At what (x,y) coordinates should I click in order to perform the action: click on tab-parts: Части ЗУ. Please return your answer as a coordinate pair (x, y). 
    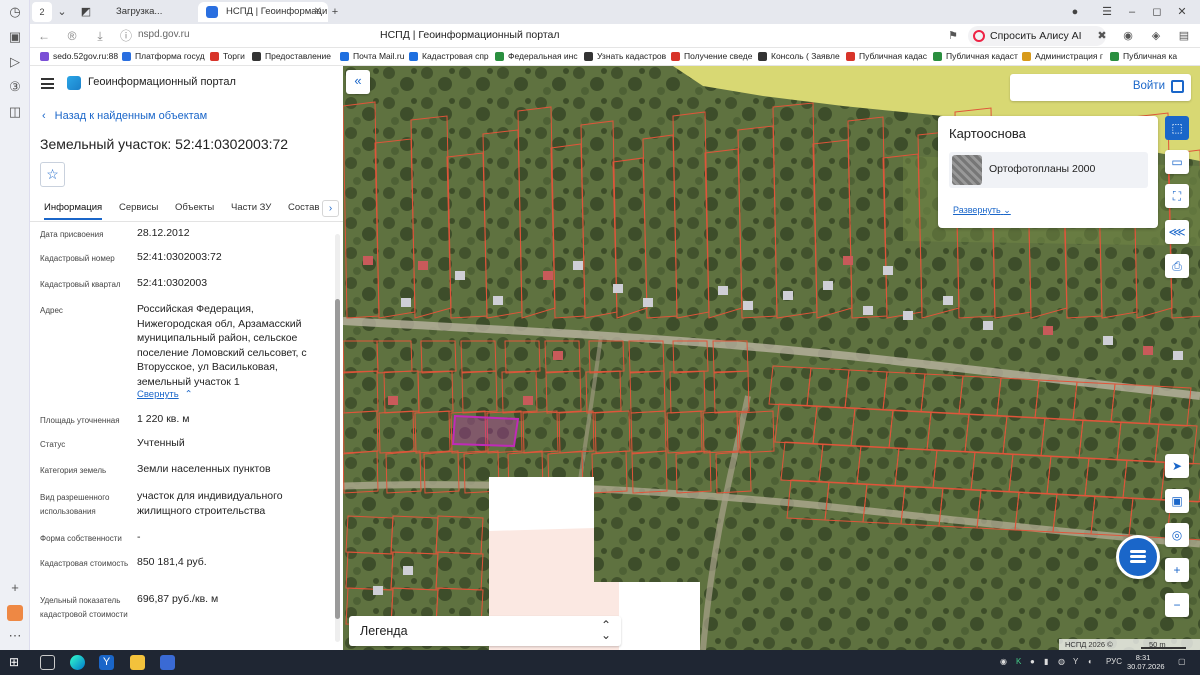
    Looking at the image, I should click on (251, 207).